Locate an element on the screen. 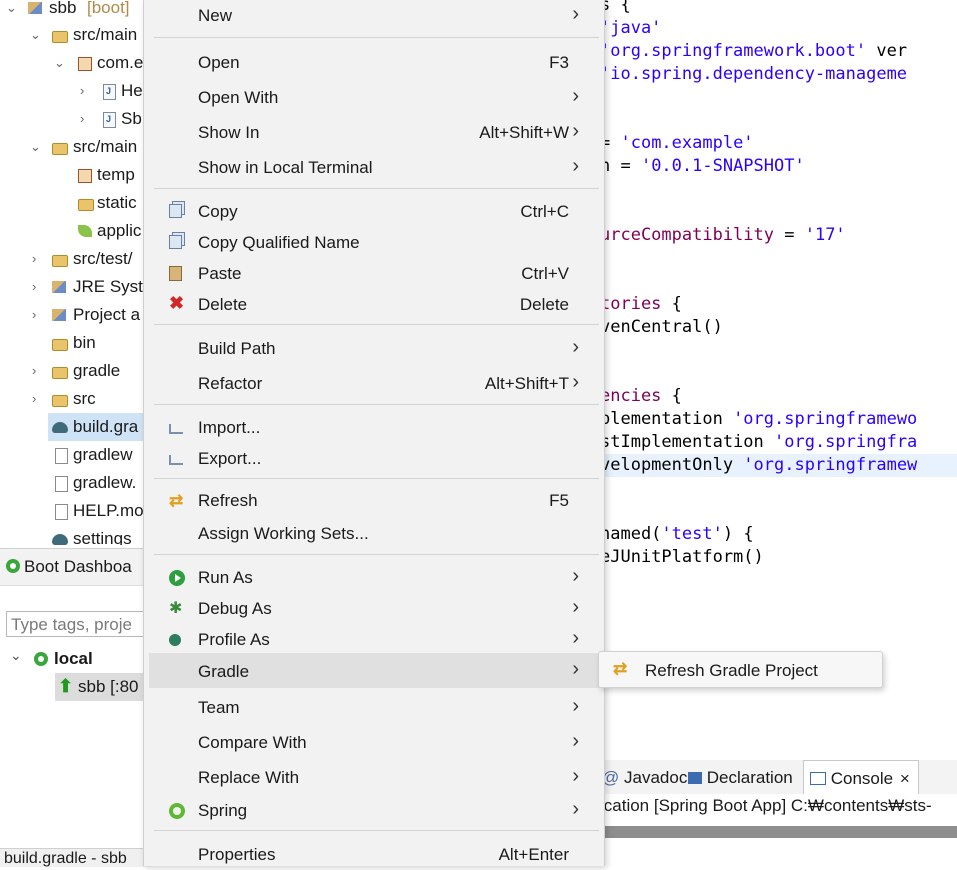 The width and height of the screenshot is (957, 870). menu-item-label: Refresh Gradle Project is located at coordinates (731, 670).